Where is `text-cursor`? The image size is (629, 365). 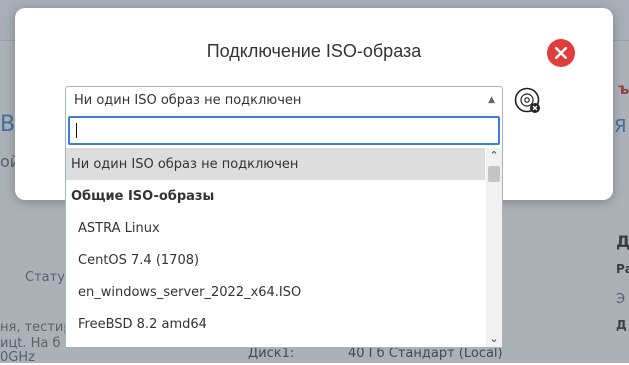 text-cursor is located at coordinates (76, 130).